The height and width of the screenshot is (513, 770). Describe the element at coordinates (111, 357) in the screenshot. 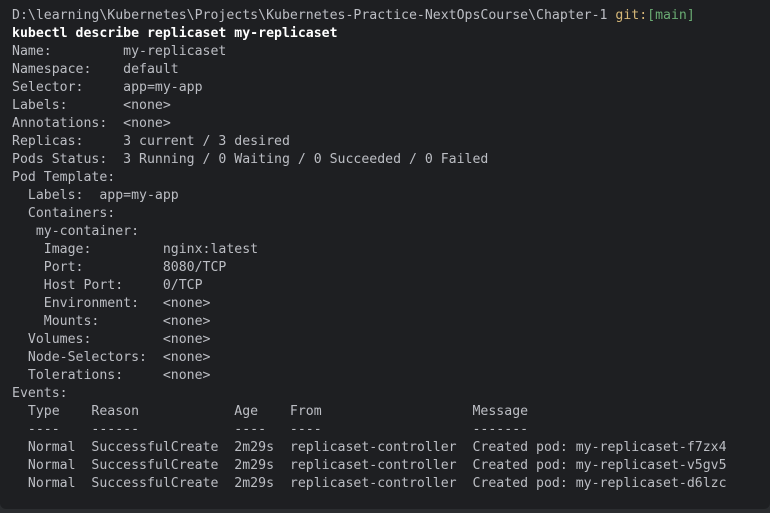

I see `output-line: Node-Selectors: <none>` at that location.